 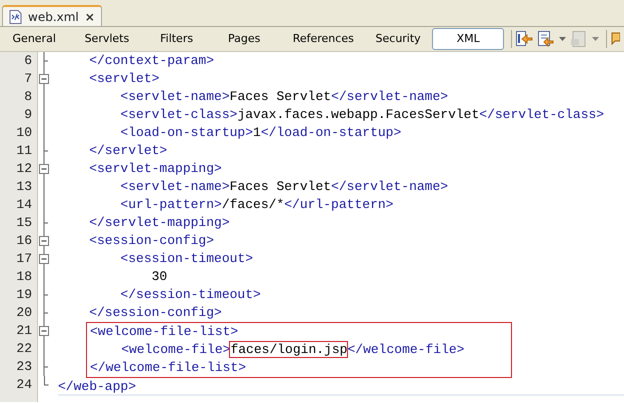 What do you see at coordinates (97, 386) in the screenshot?
I see `xml-tag: </web-app>` at bounding box center [97, 386].